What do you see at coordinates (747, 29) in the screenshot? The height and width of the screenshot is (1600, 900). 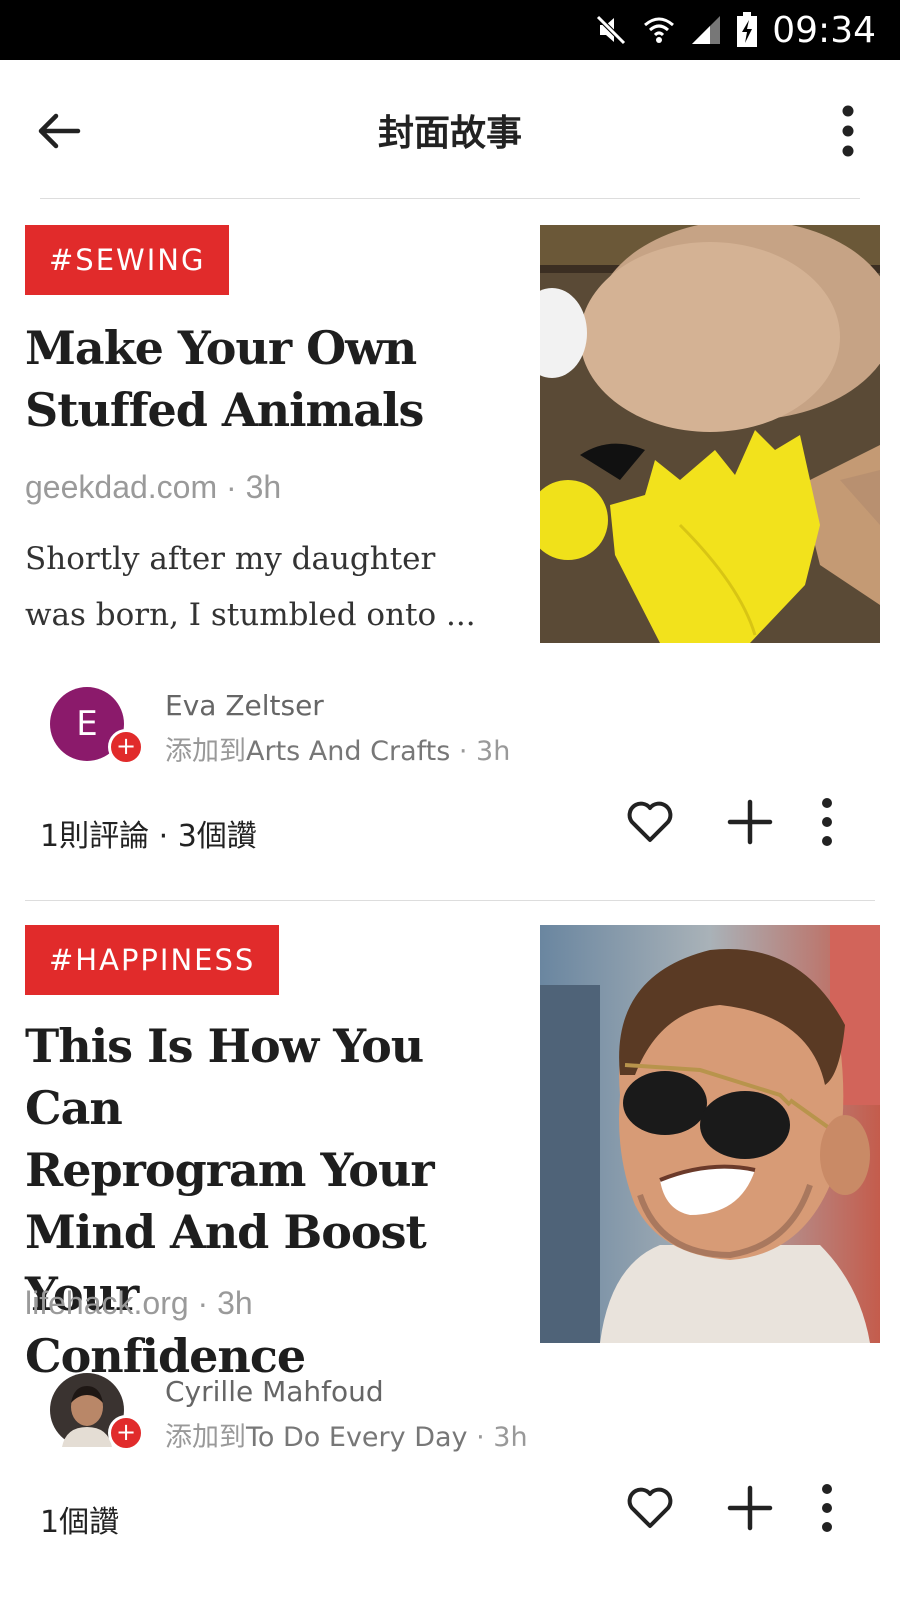 I see `battery-charging-icon` at bounding box center [747, 29].